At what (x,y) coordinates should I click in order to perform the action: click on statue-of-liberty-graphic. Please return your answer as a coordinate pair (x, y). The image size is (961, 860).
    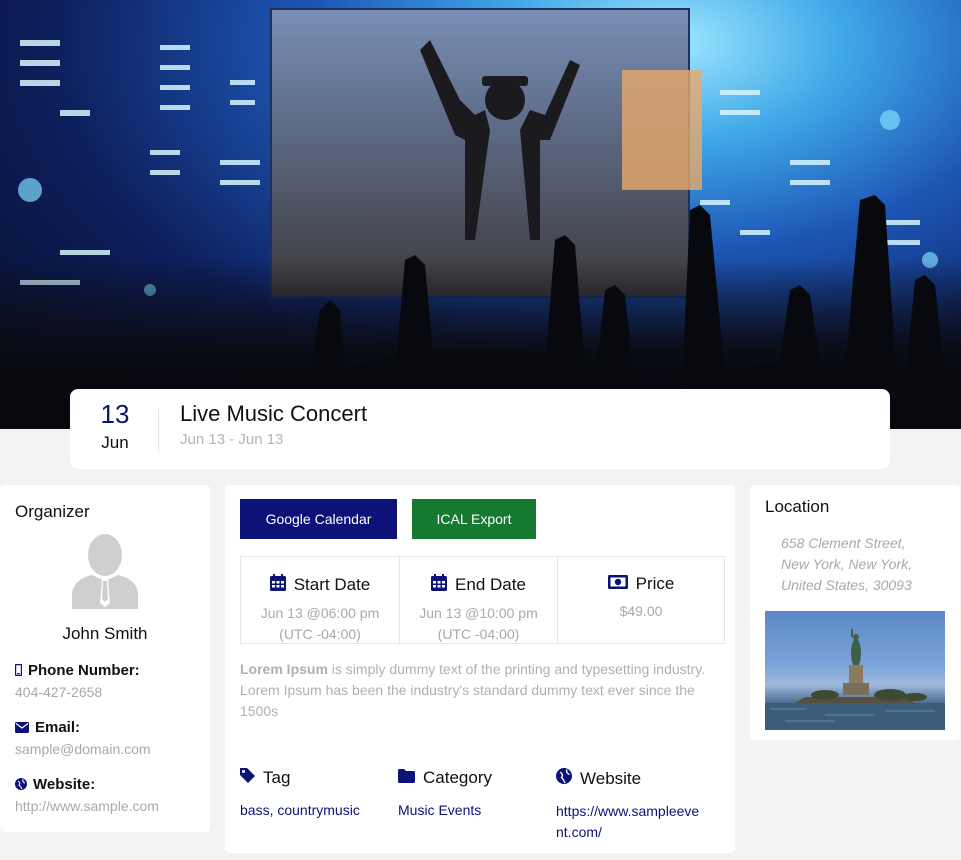
    Looking at the image, I should click on (855, 679).